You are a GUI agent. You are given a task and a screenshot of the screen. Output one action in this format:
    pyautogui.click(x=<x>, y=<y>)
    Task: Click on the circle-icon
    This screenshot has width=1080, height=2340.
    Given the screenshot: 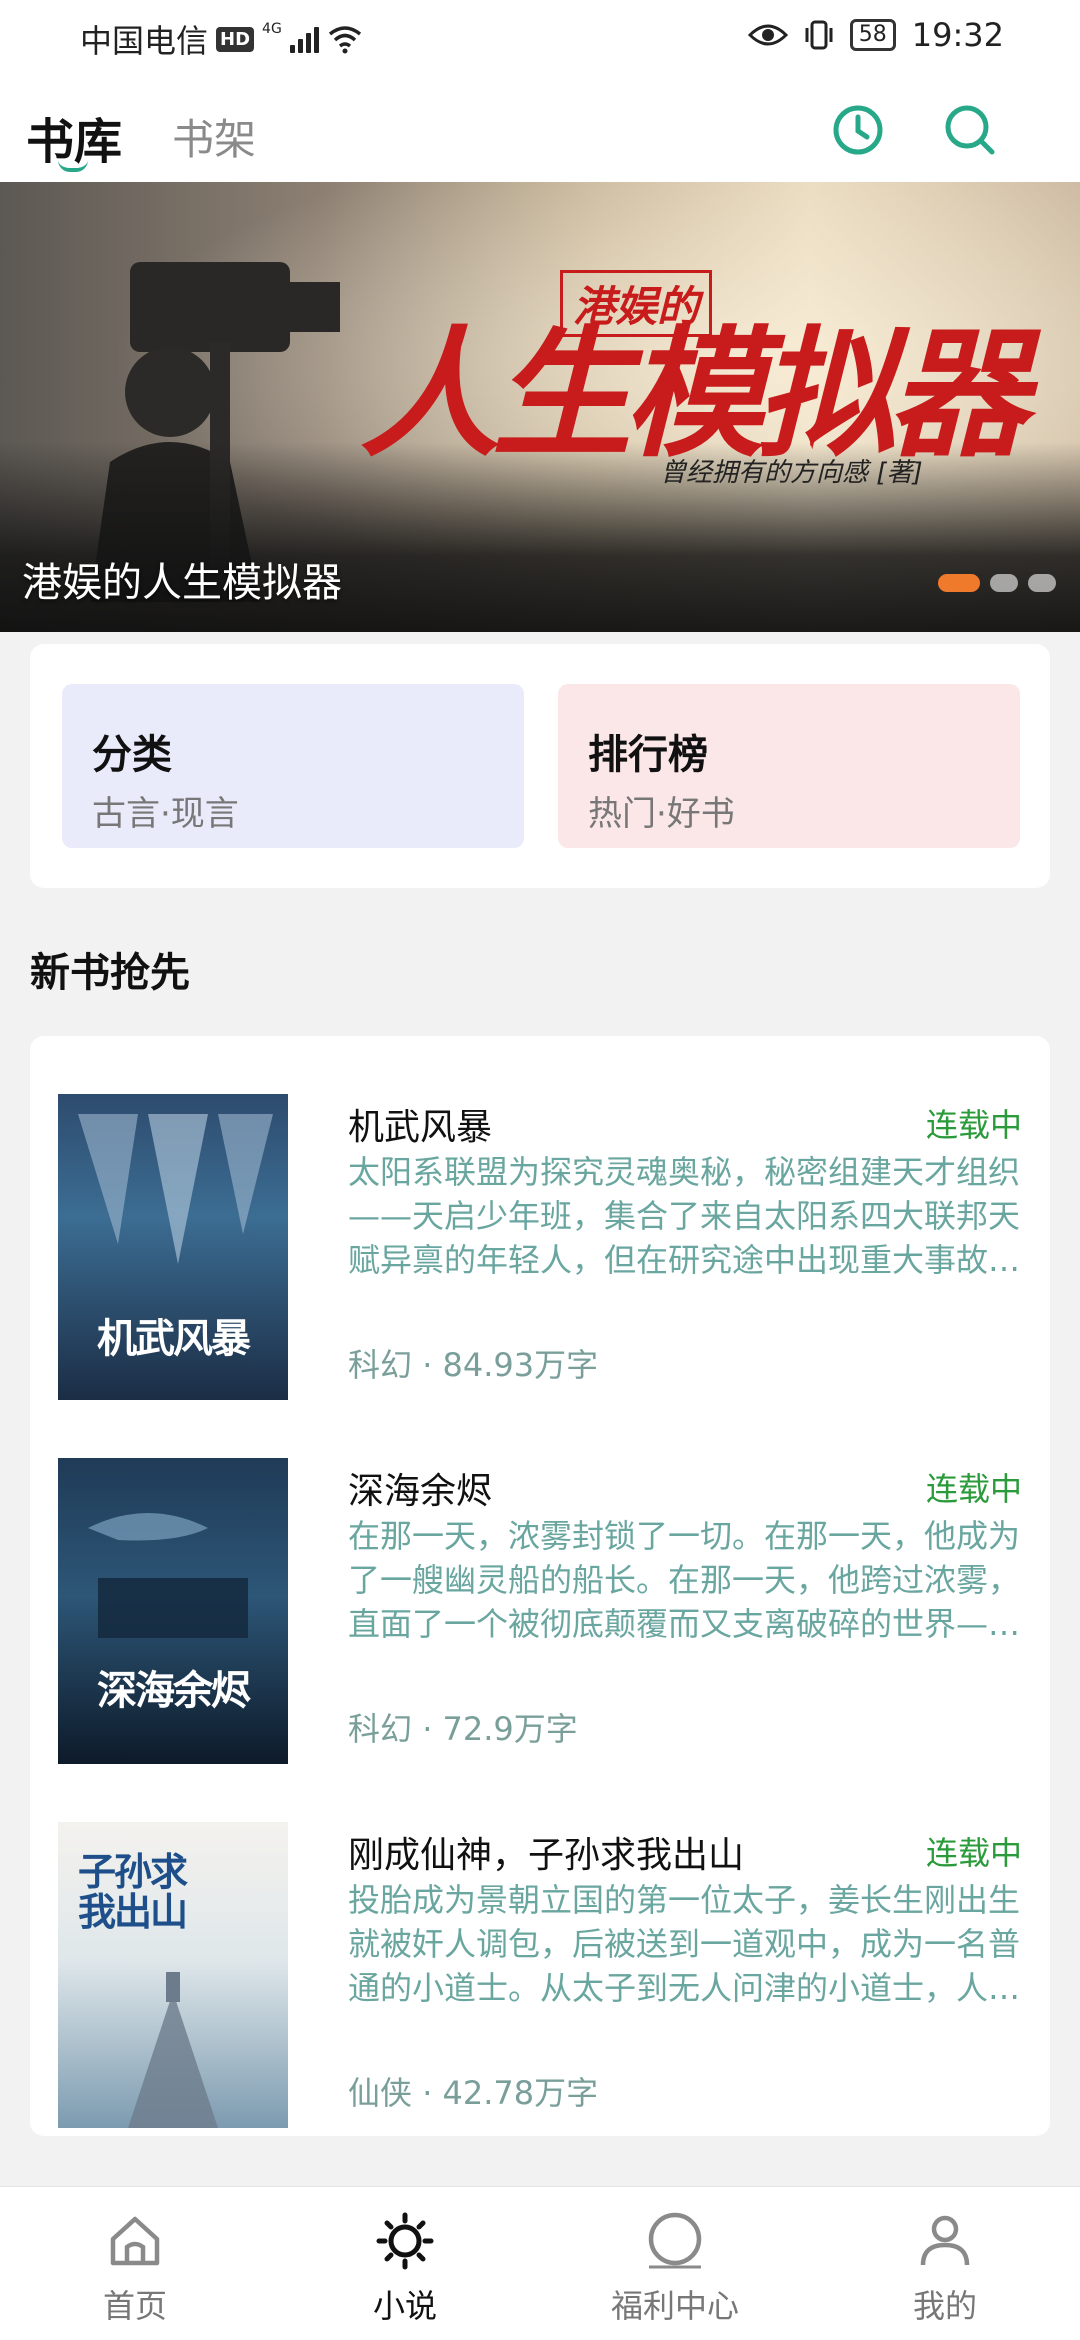 What is the action you would take?
    pyautogui.click(x=675, y=2240)
    